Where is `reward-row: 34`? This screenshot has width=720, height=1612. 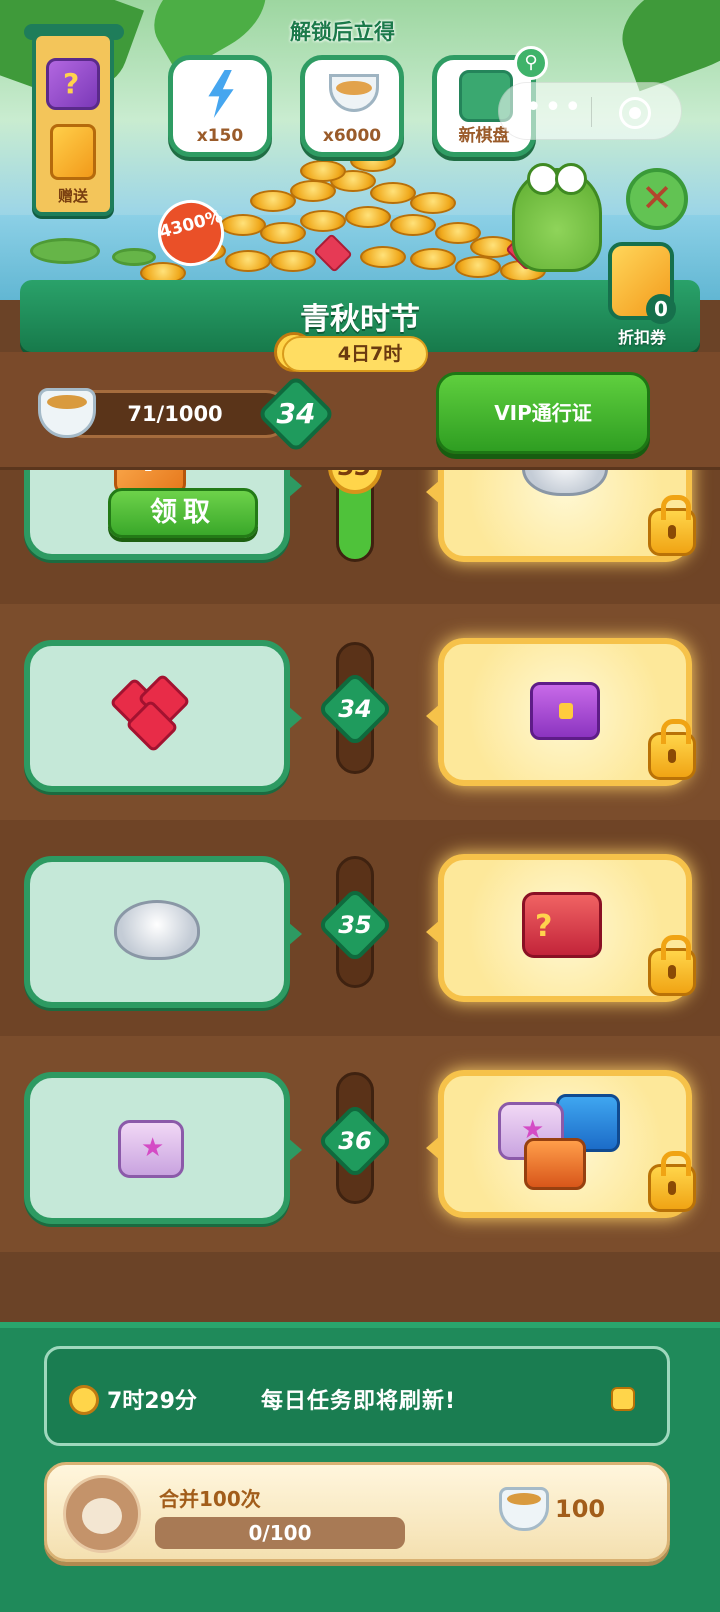
reward-row: 34 is located at coordinates (360, 712).